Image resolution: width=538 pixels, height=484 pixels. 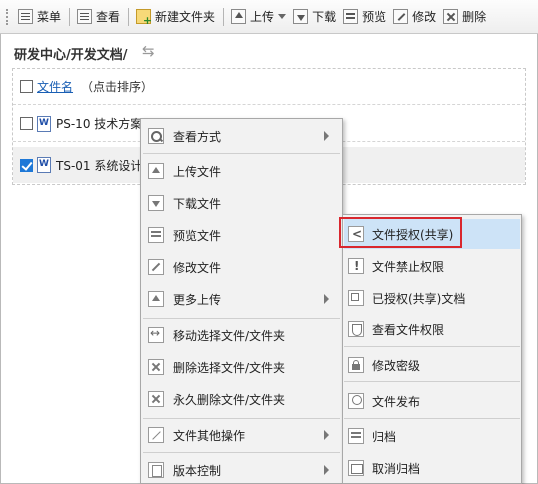 What do you see at coordinates (241, 203) in the screenshot?
I see `menu-item-download-file: 下载文件` at bounding box center [241, 203].